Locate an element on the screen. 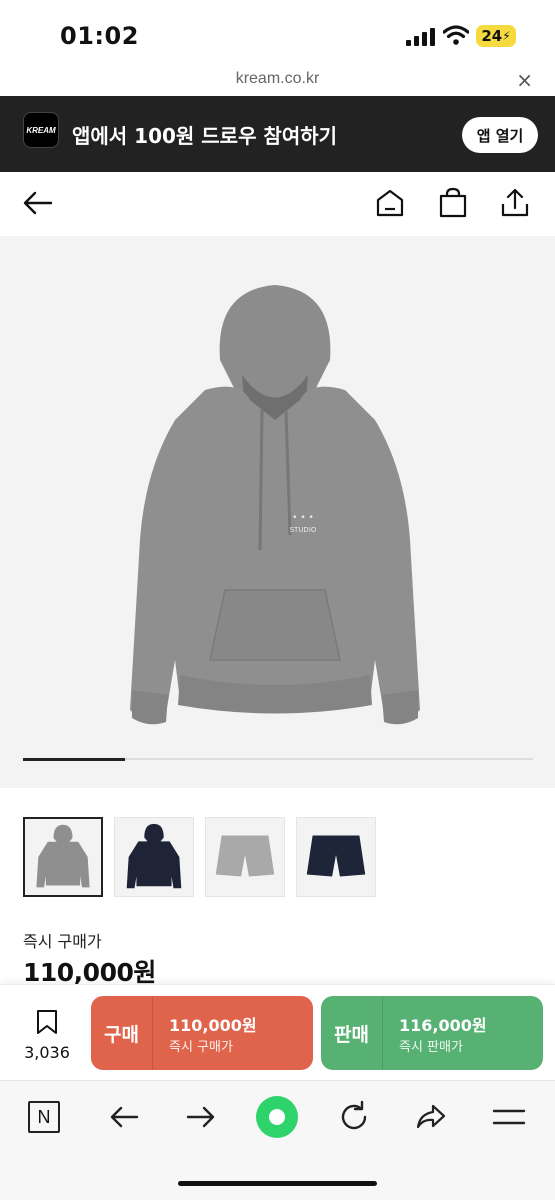  app-promo-banner: KREAM 앱에서 100원 드로우 참여하기 앱 열기 is located at coordinates (277, 134).